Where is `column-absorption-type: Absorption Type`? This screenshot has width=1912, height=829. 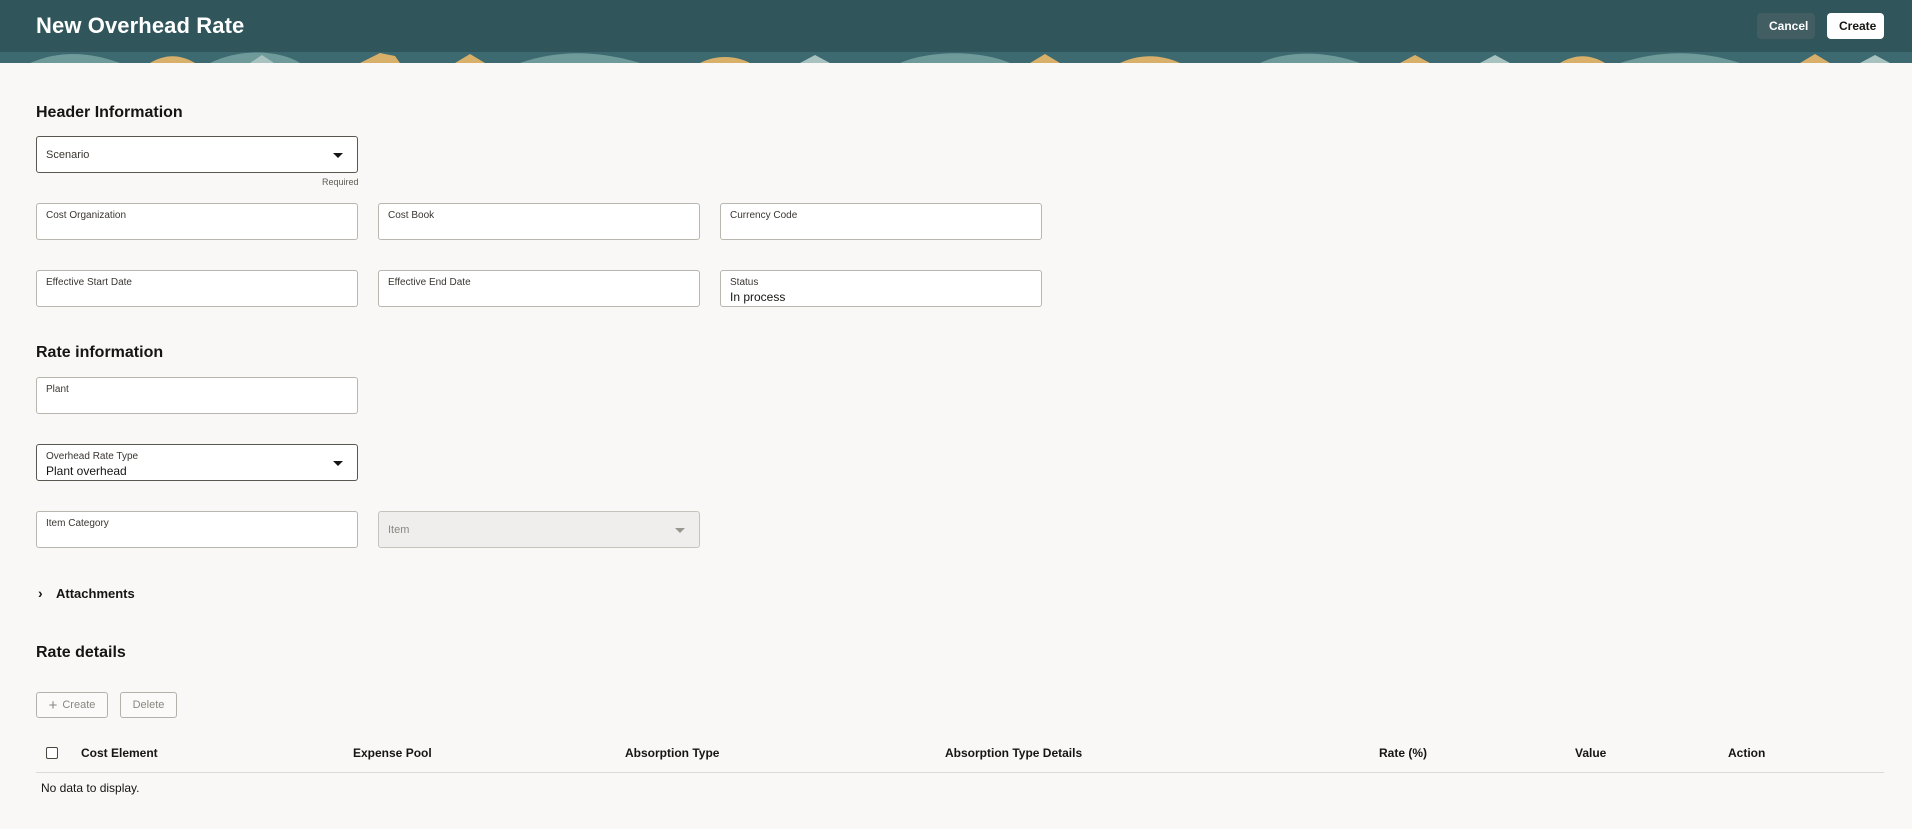 column-absorption-type: Absorption Type is located at coordinates (672, 753).